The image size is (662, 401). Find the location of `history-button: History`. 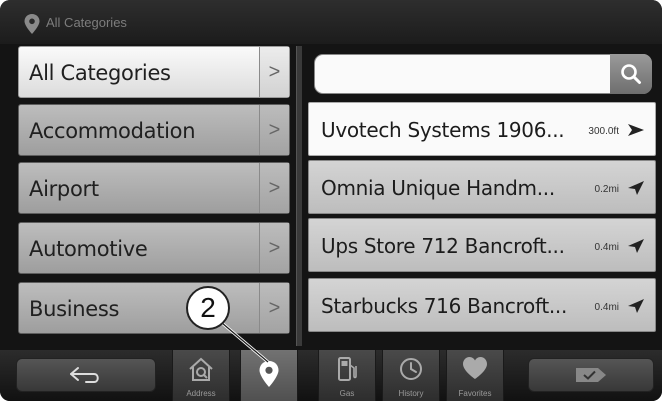

history-button: History is located at coordinates (411, 375).